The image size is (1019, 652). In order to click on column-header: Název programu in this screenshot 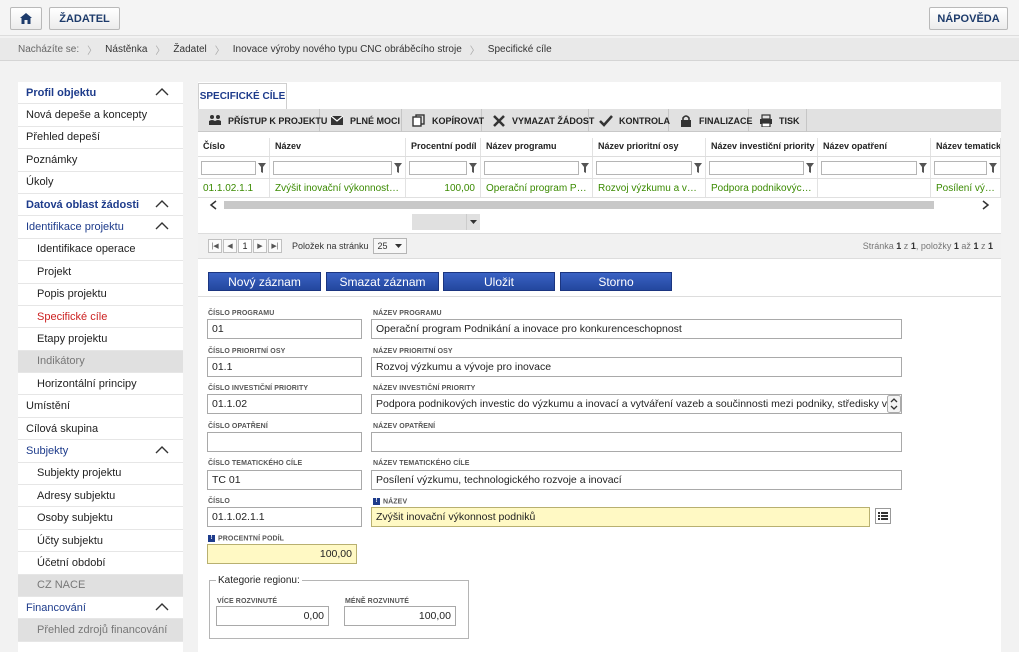, I will do `click(537, 147)`.